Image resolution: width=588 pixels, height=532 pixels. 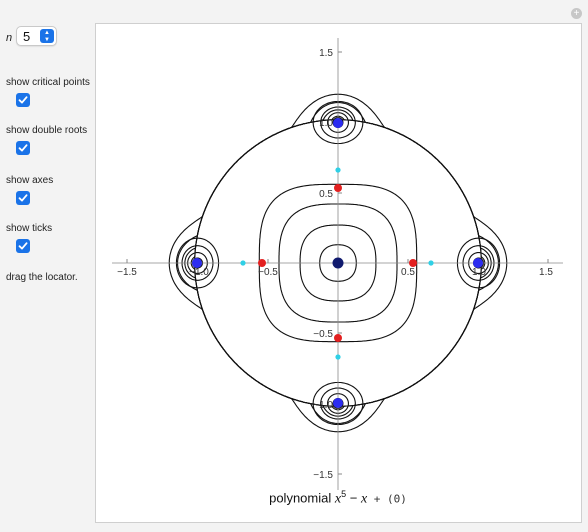 I want to click on caption-prefix: polynomial, so click(x=300, y=498).